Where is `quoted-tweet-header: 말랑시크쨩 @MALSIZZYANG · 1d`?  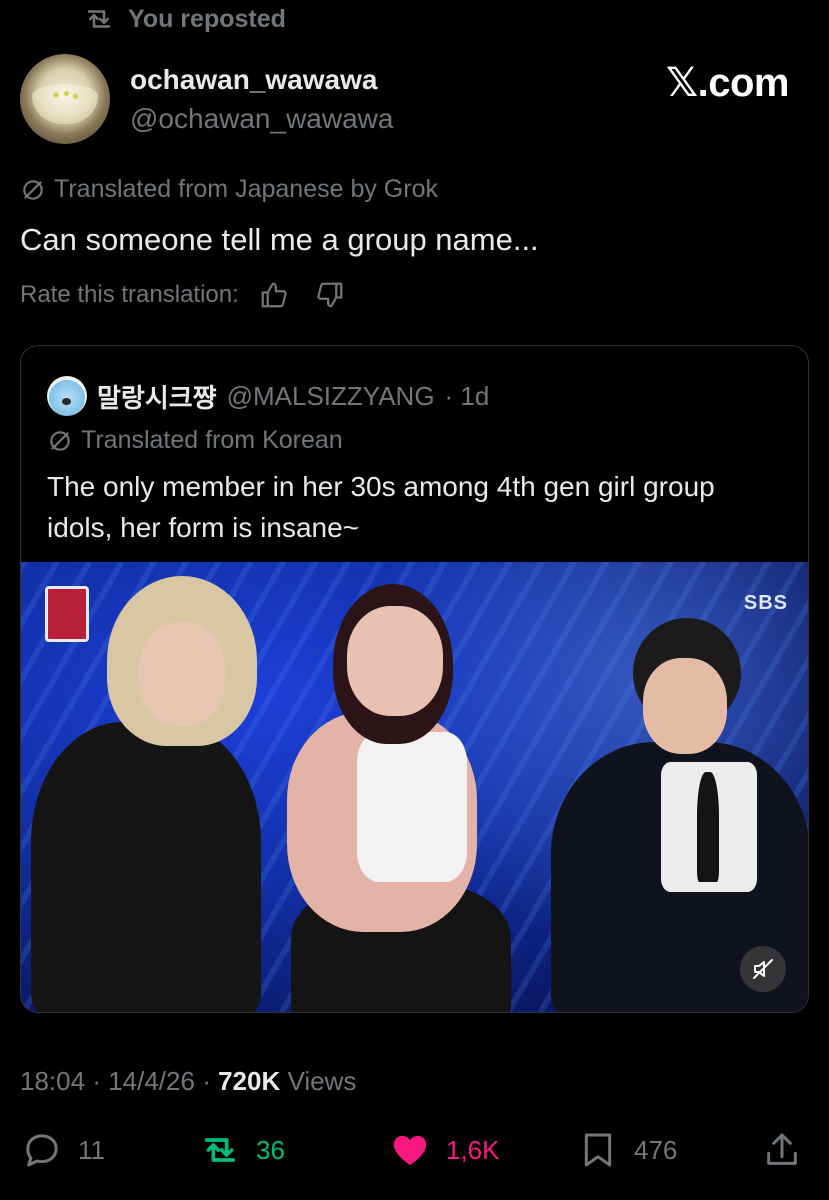 quoted-tweet-header: 말랑시크쨩 @MALSIZZYANG · 1d is located at coordinates (268, 396).